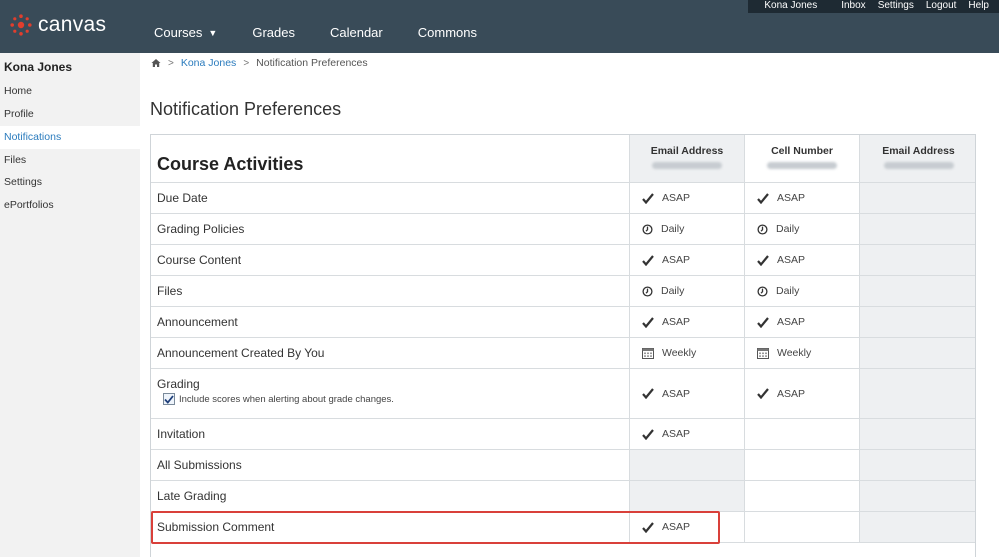 This screenshot has height=557, width=999. What do you see at coordinates (156, 63) in the screenshot?
I see `home-icon` at bounding box center [156, 63].